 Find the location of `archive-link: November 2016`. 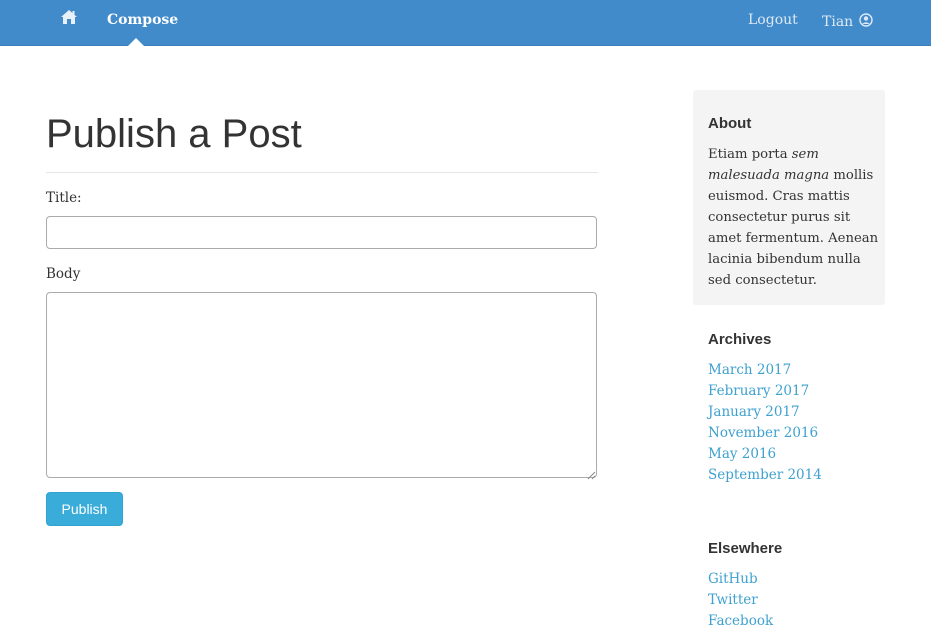

archive-link: November 2016 is located at coordinates (765, 433).